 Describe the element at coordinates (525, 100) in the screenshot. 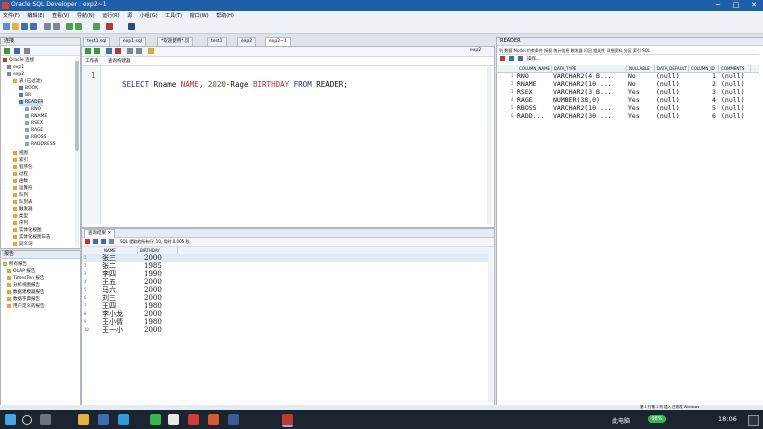

I see `cell-column-name: RAGE` at that location.